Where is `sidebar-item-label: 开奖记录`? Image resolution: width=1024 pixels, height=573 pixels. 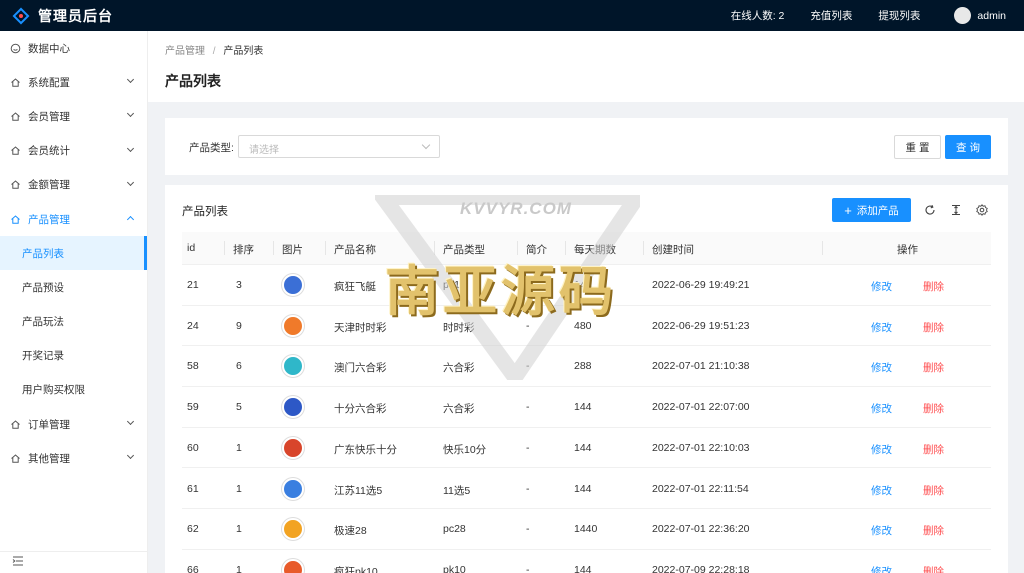
sidebar-item-label: 开奖记录 is located at coordinates (43, 356).